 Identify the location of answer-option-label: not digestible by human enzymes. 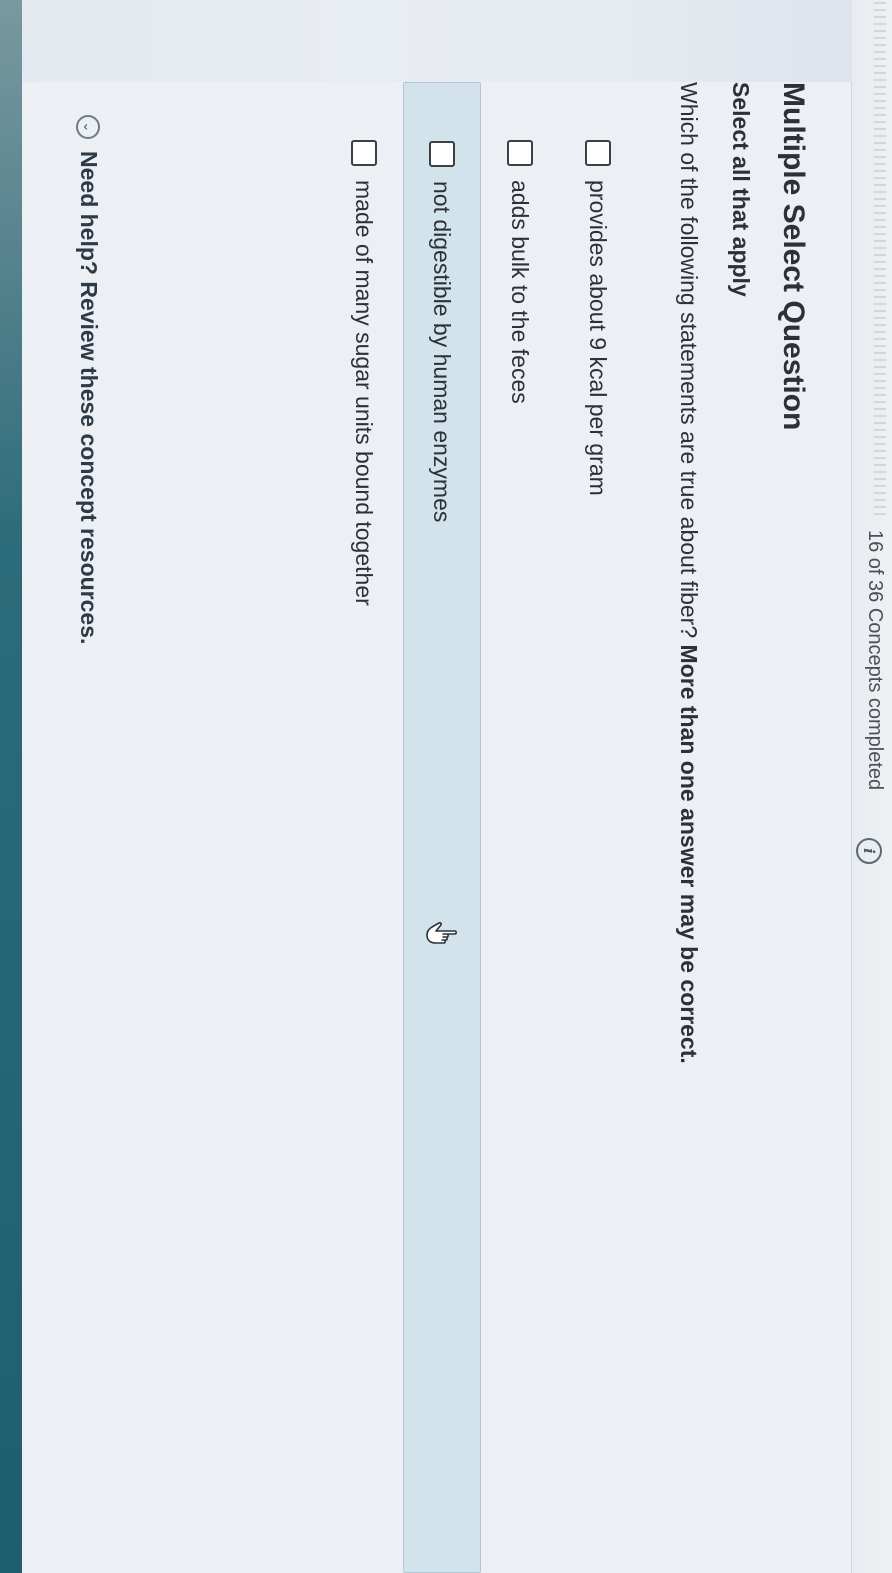
(442, 352).